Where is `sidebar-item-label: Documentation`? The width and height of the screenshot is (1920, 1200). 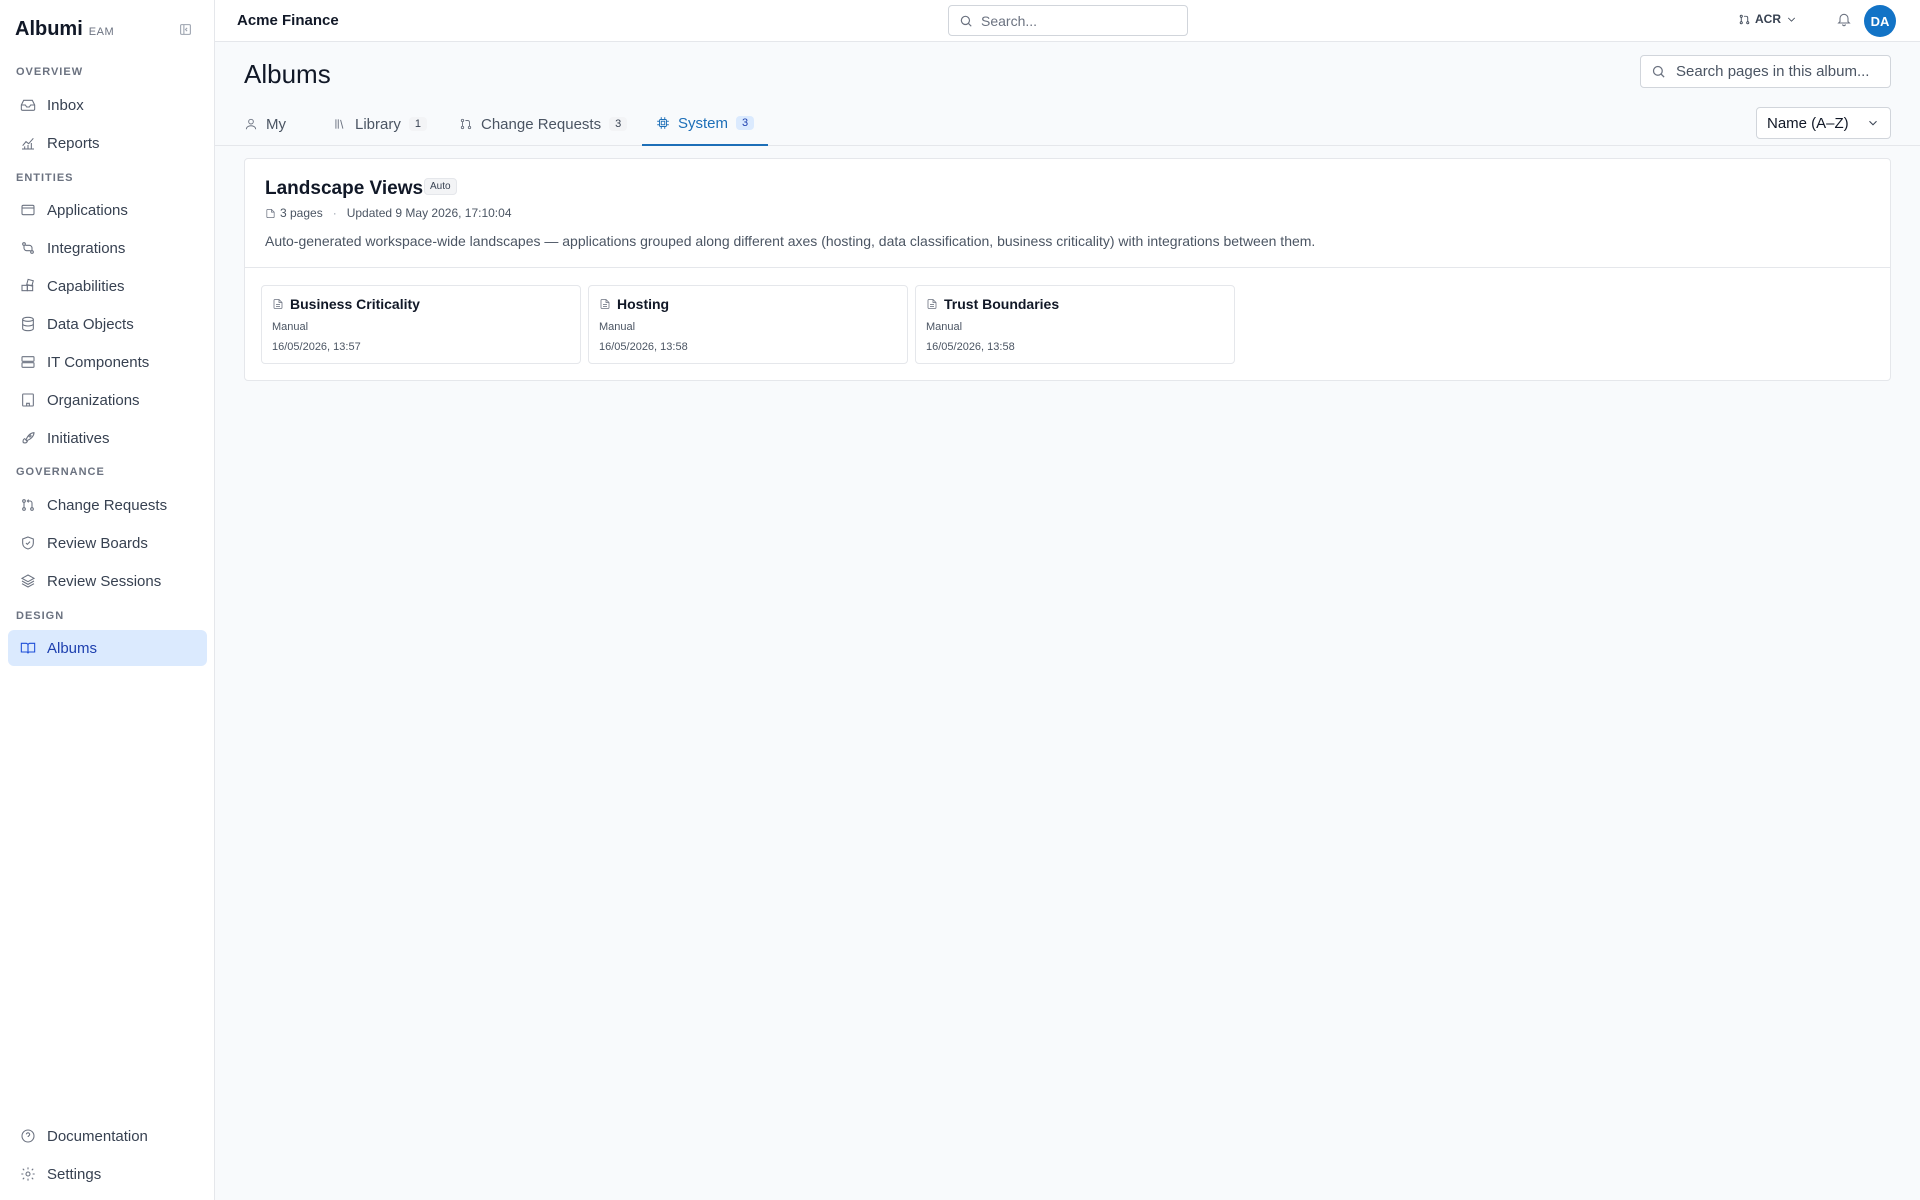 sidebar-item-label: Documentation is located at coordinates (97, 1136).